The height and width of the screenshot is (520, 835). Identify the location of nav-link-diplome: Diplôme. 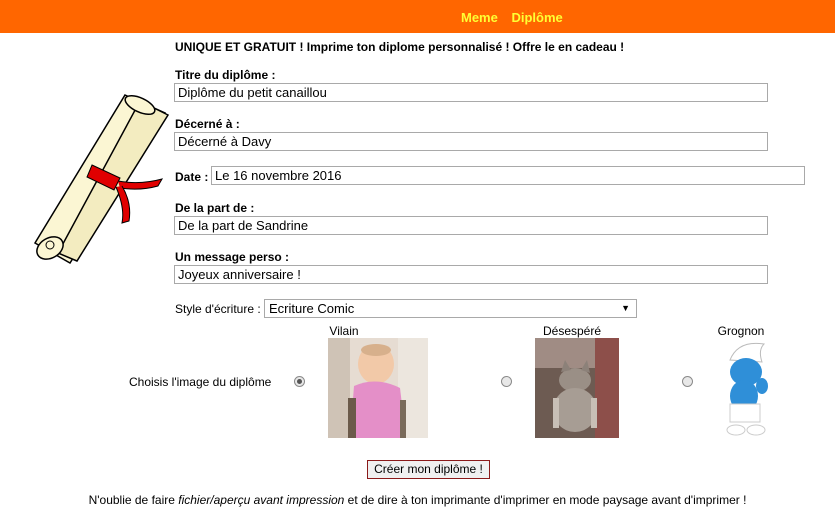
(536, 17).